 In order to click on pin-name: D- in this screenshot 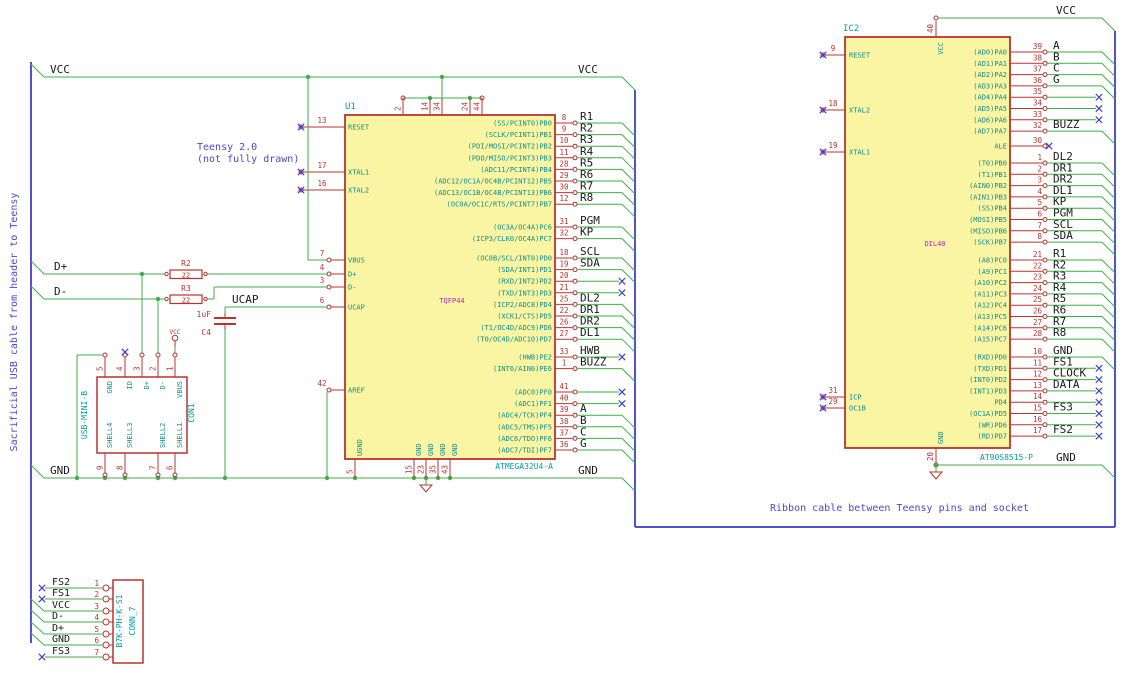, I will do `click(352, 288)`.